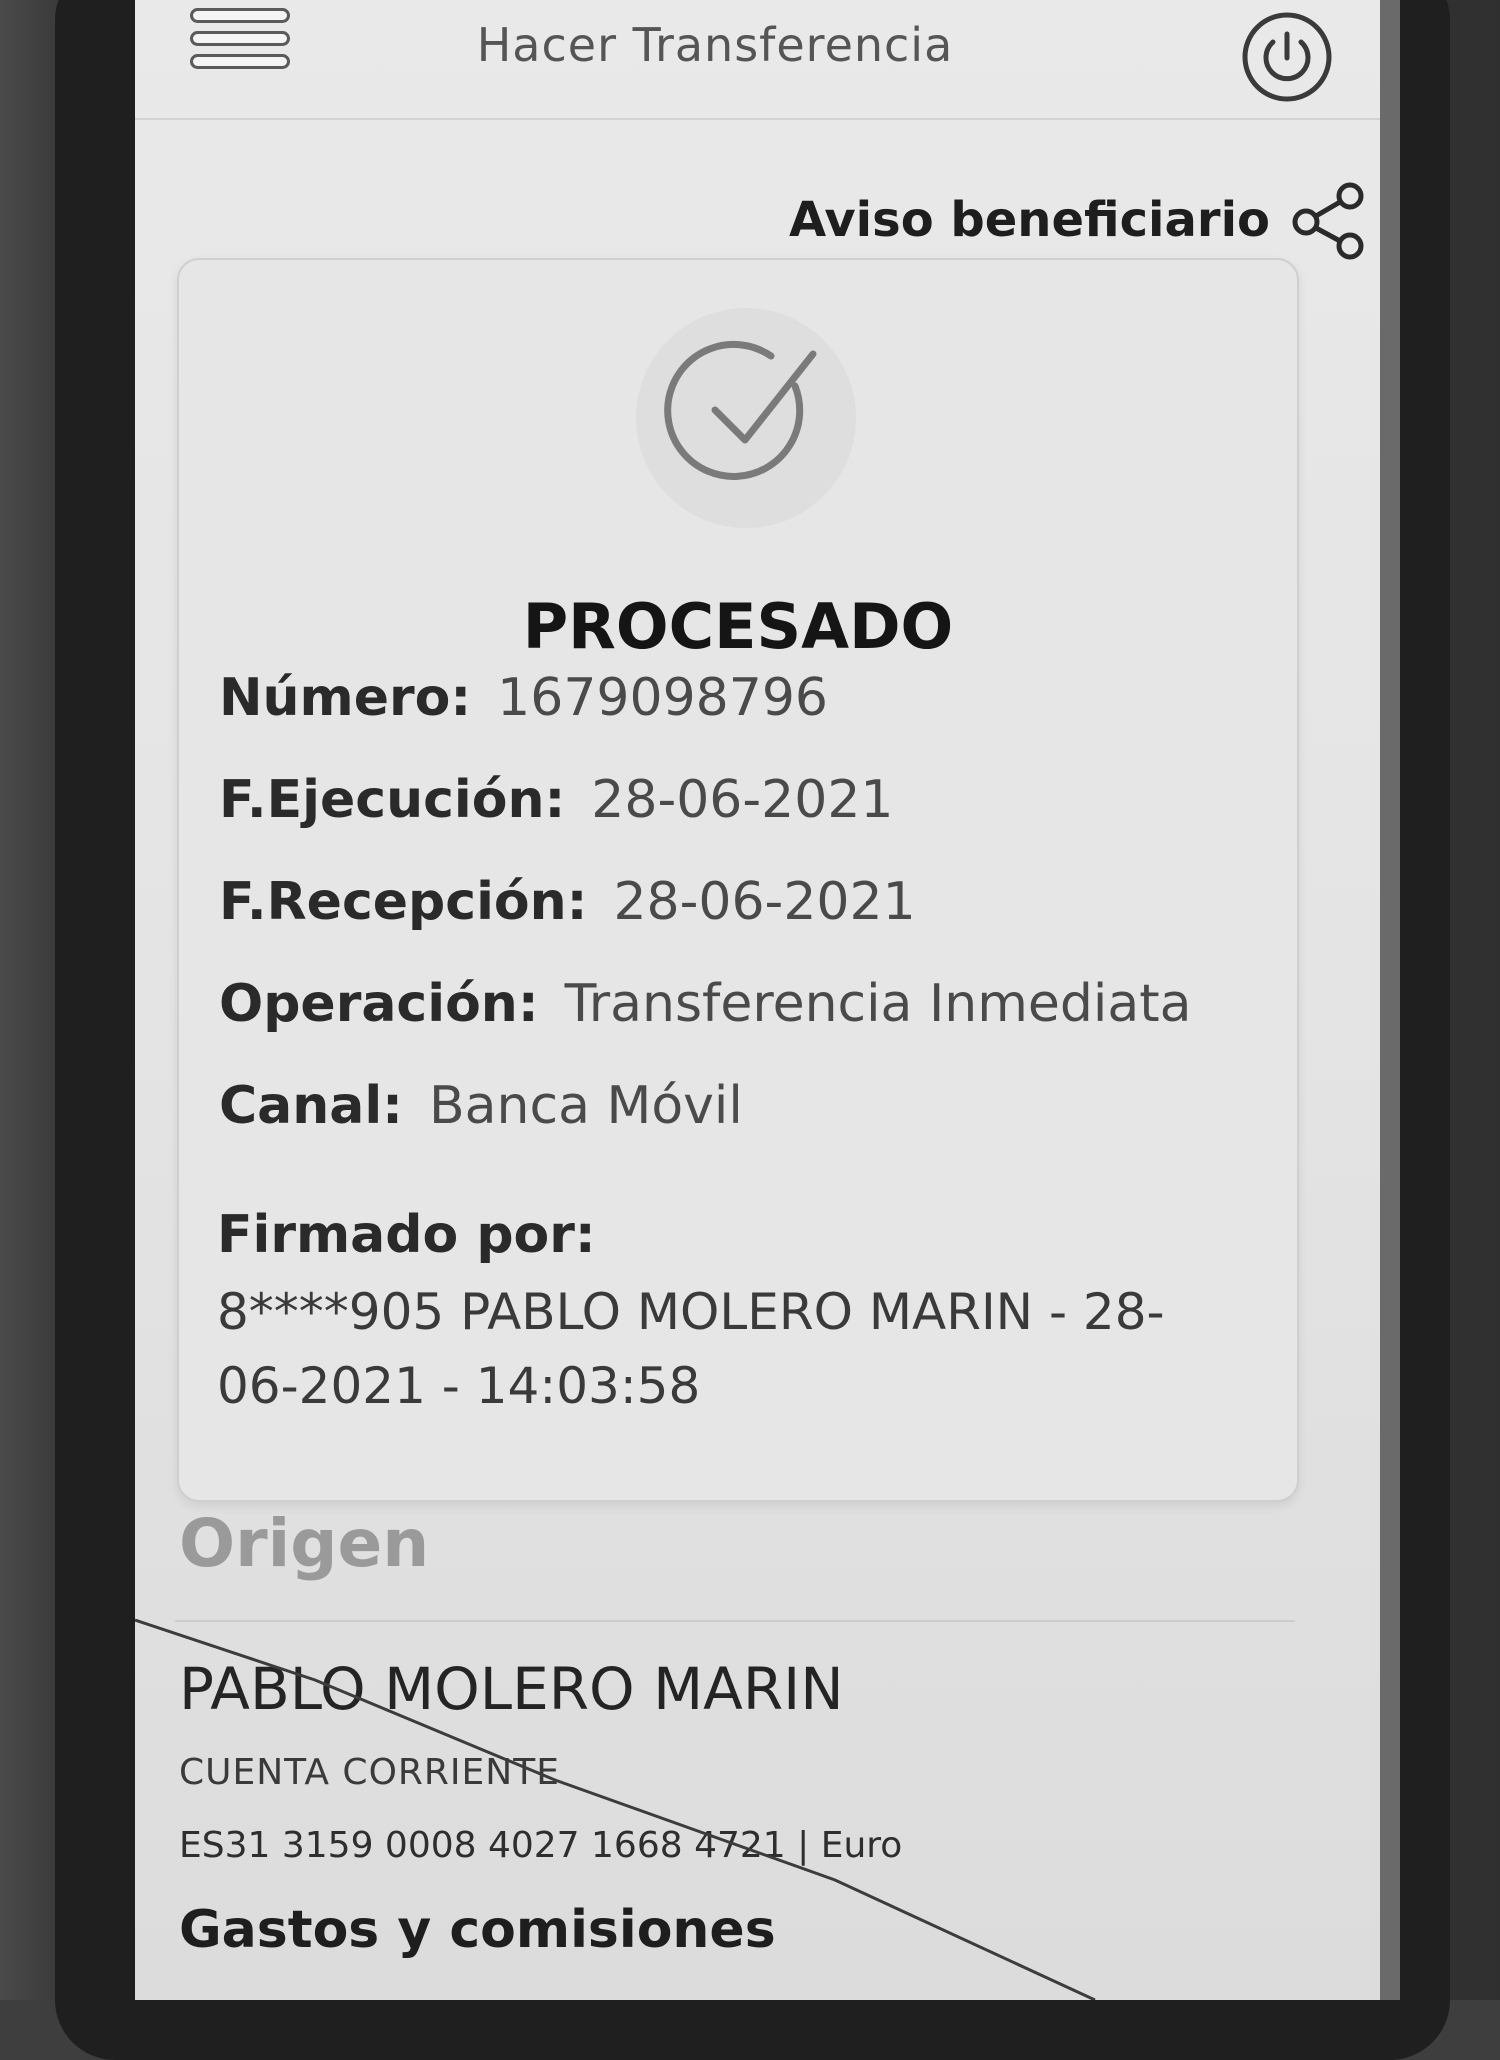 The width and height of the screenshot is (1500, 2060). I want to click on detail-label: Operación:, so click(379, 1004).